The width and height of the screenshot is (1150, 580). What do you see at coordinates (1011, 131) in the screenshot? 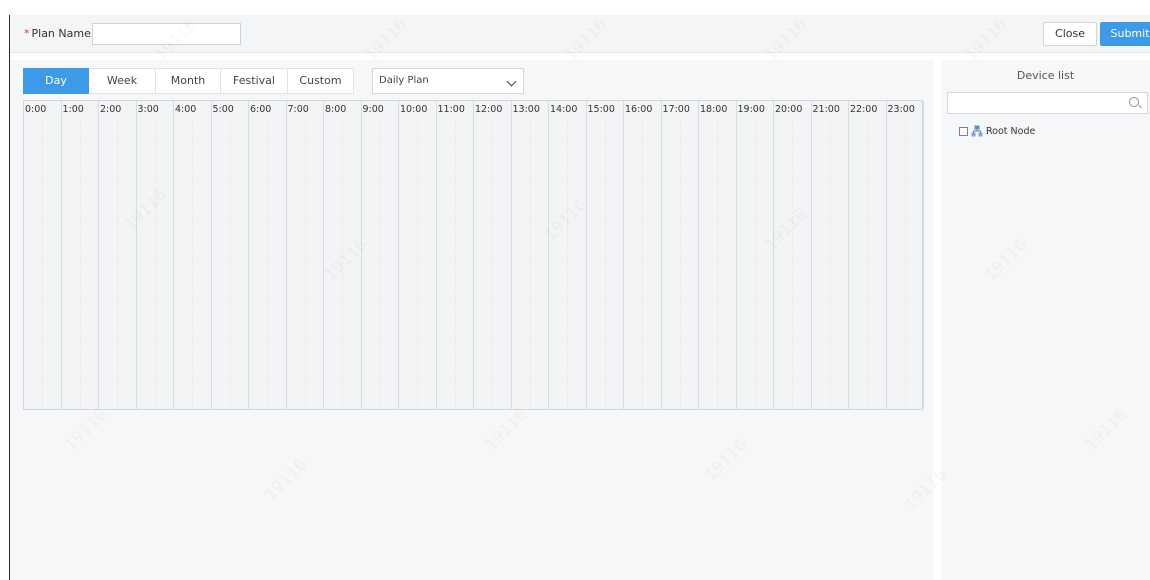
I see `root-node-label: Root Node` at bounding box center [1011, 131].